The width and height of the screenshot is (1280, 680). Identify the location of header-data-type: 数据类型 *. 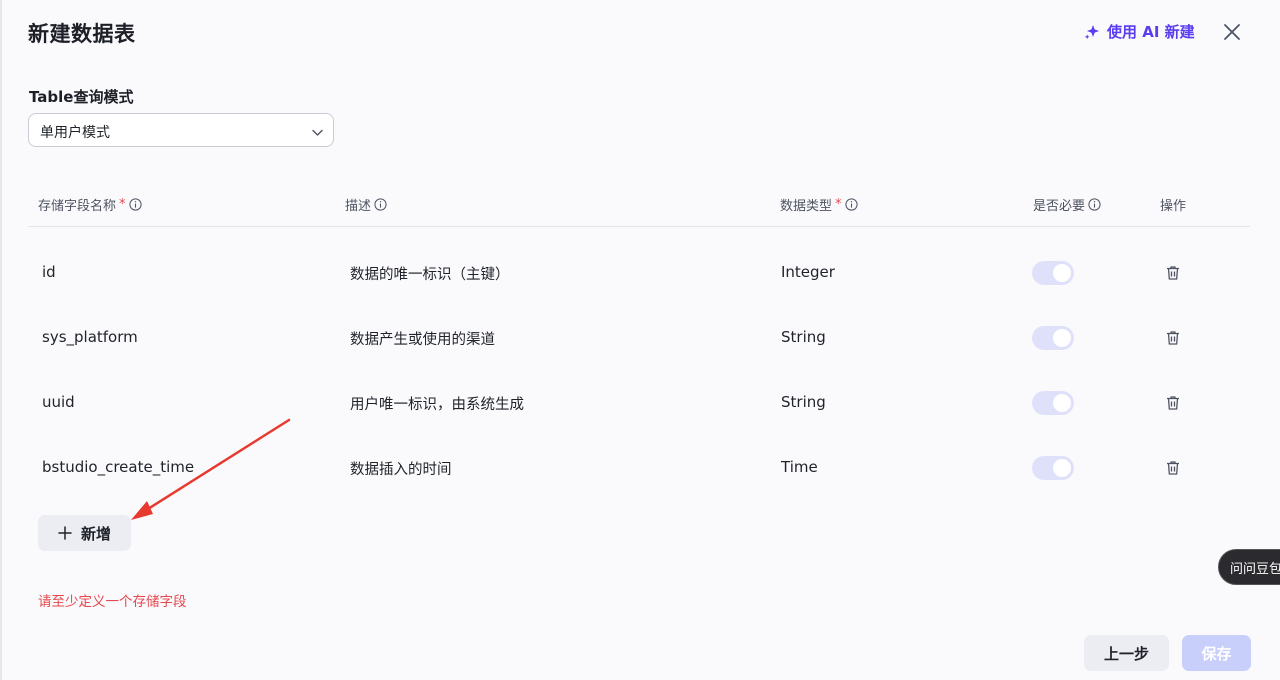
(819, 204).